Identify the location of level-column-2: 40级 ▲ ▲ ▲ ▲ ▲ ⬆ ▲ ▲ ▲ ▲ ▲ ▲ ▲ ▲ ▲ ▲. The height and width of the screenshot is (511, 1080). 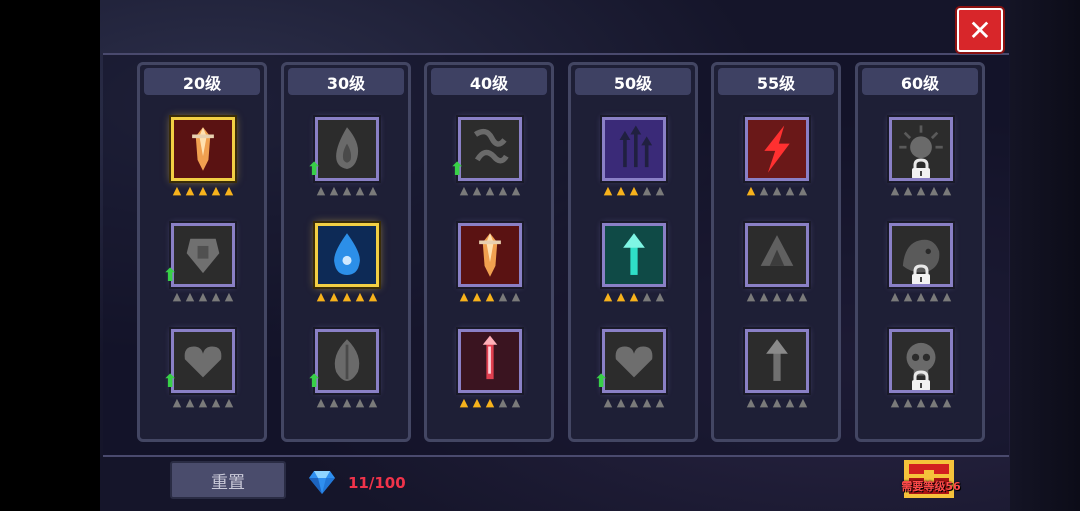
(489, 252).